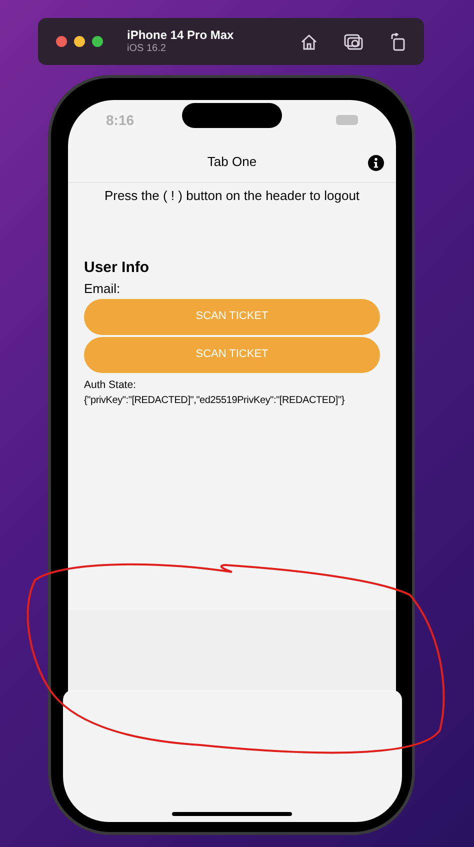 The width and height of the screenshot is (474, 847). What do you see at coordinates (232, 162) in the screenshot?
I see `header-title: Tab One` at bounding box center [232, 162].